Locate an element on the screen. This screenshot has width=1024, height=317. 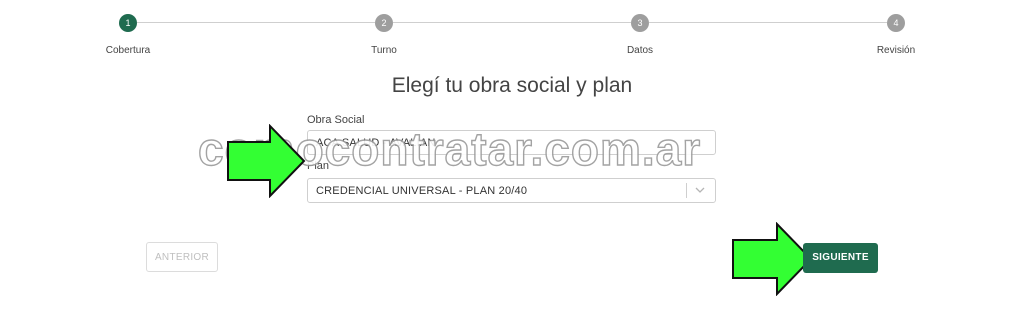
next-button: SIGUIENTE is located at coordinates (840, 258).